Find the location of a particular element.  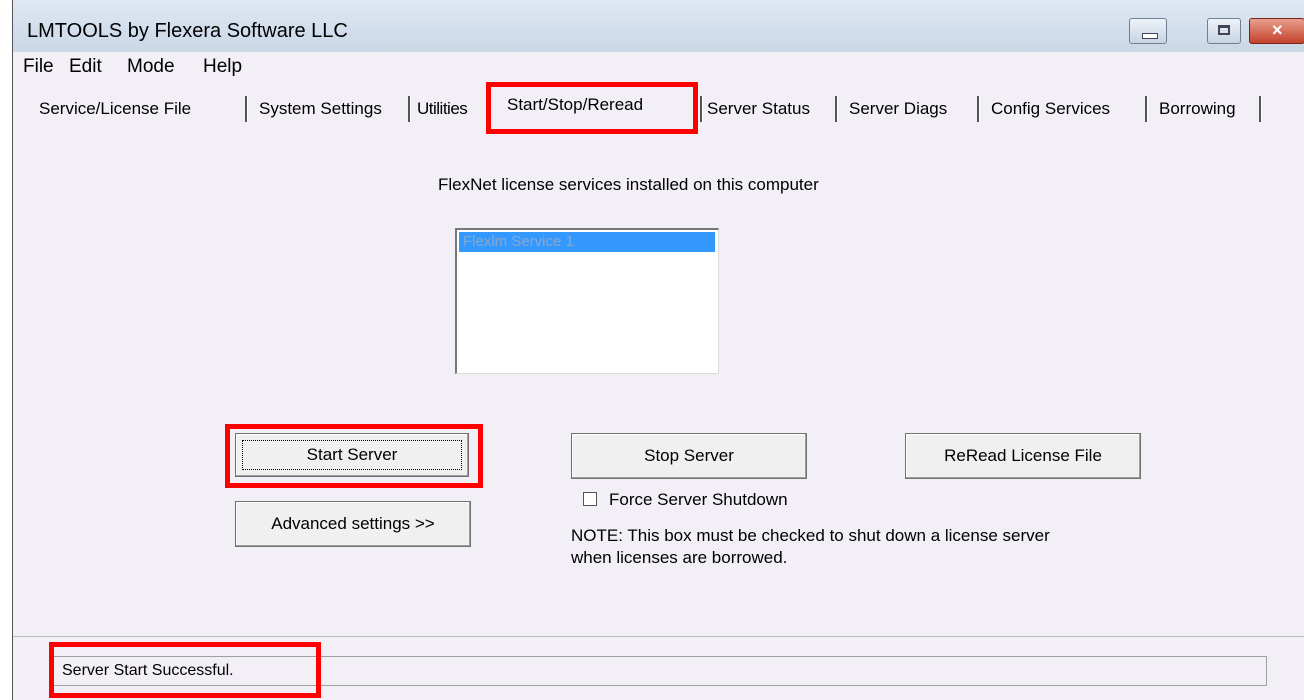

menu-help: Help is located at coordinates (222, 67).